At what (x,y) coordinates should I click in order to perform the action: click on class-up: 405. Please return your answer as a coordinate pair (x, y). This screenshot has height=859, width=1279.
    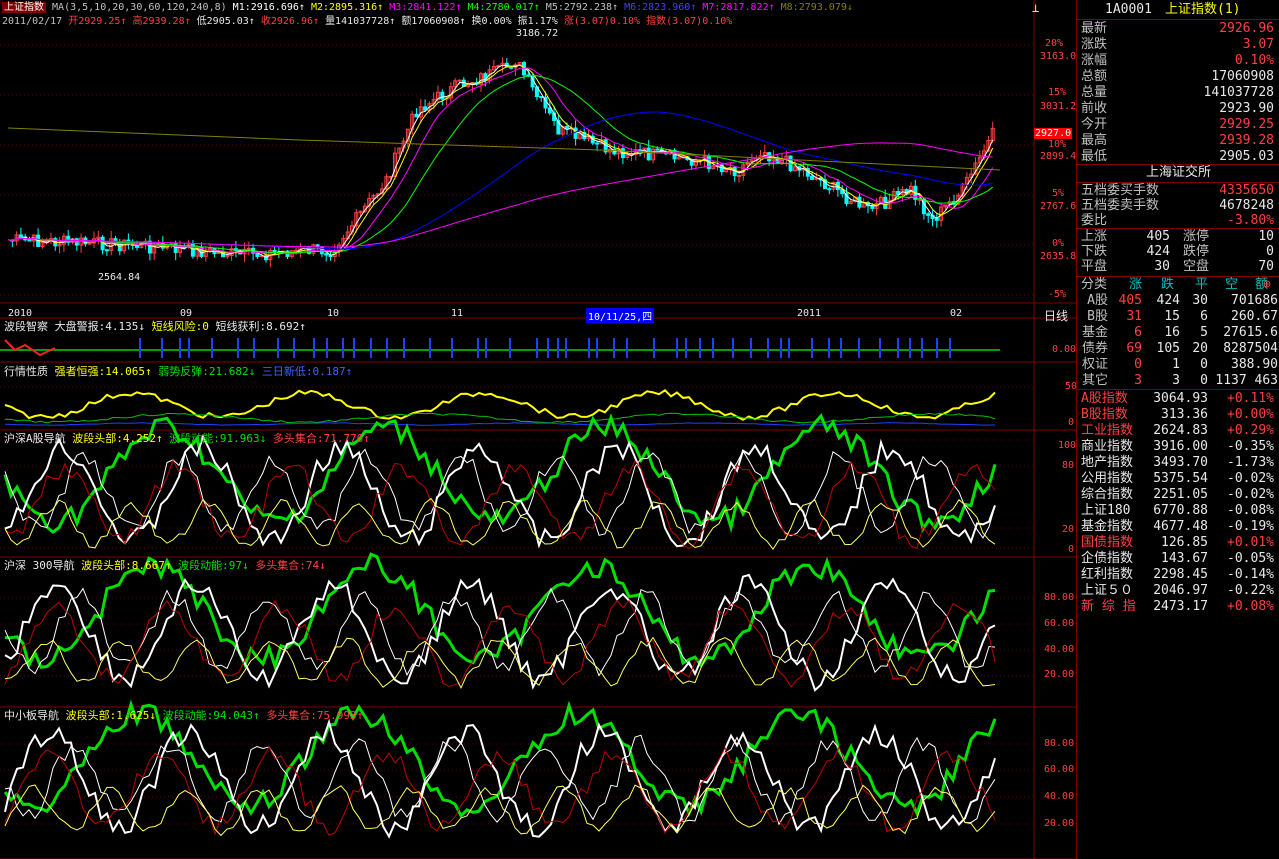
    Looking at the image, I should click on (1130, 300).